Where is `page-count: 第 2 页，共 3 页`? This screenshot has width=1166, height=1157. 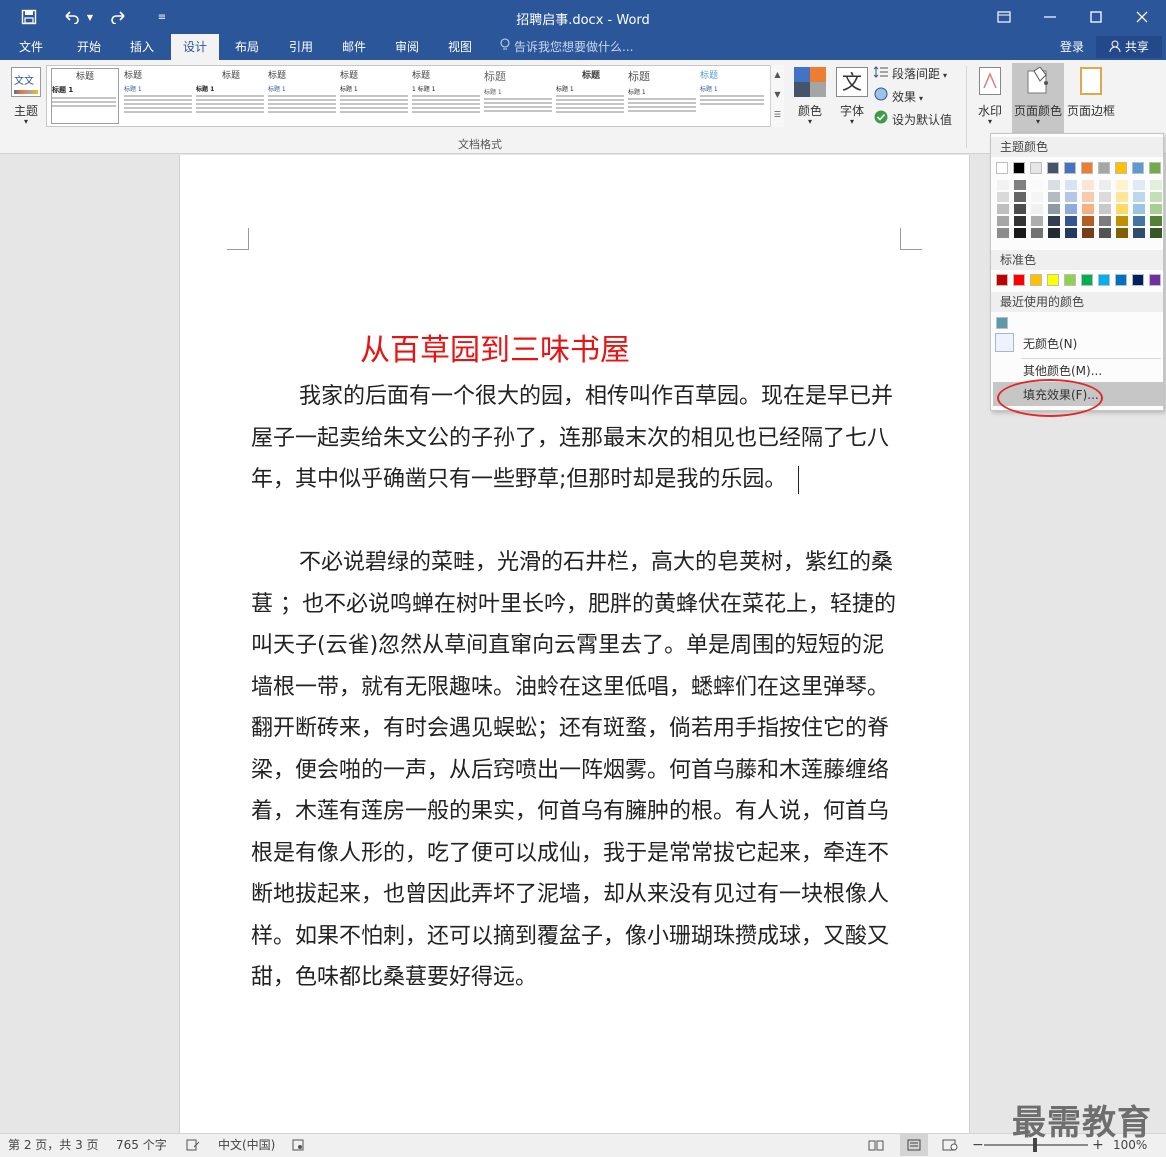
page-count: 第 2 页，共 3 页 is located at coordinates (53, 1145).